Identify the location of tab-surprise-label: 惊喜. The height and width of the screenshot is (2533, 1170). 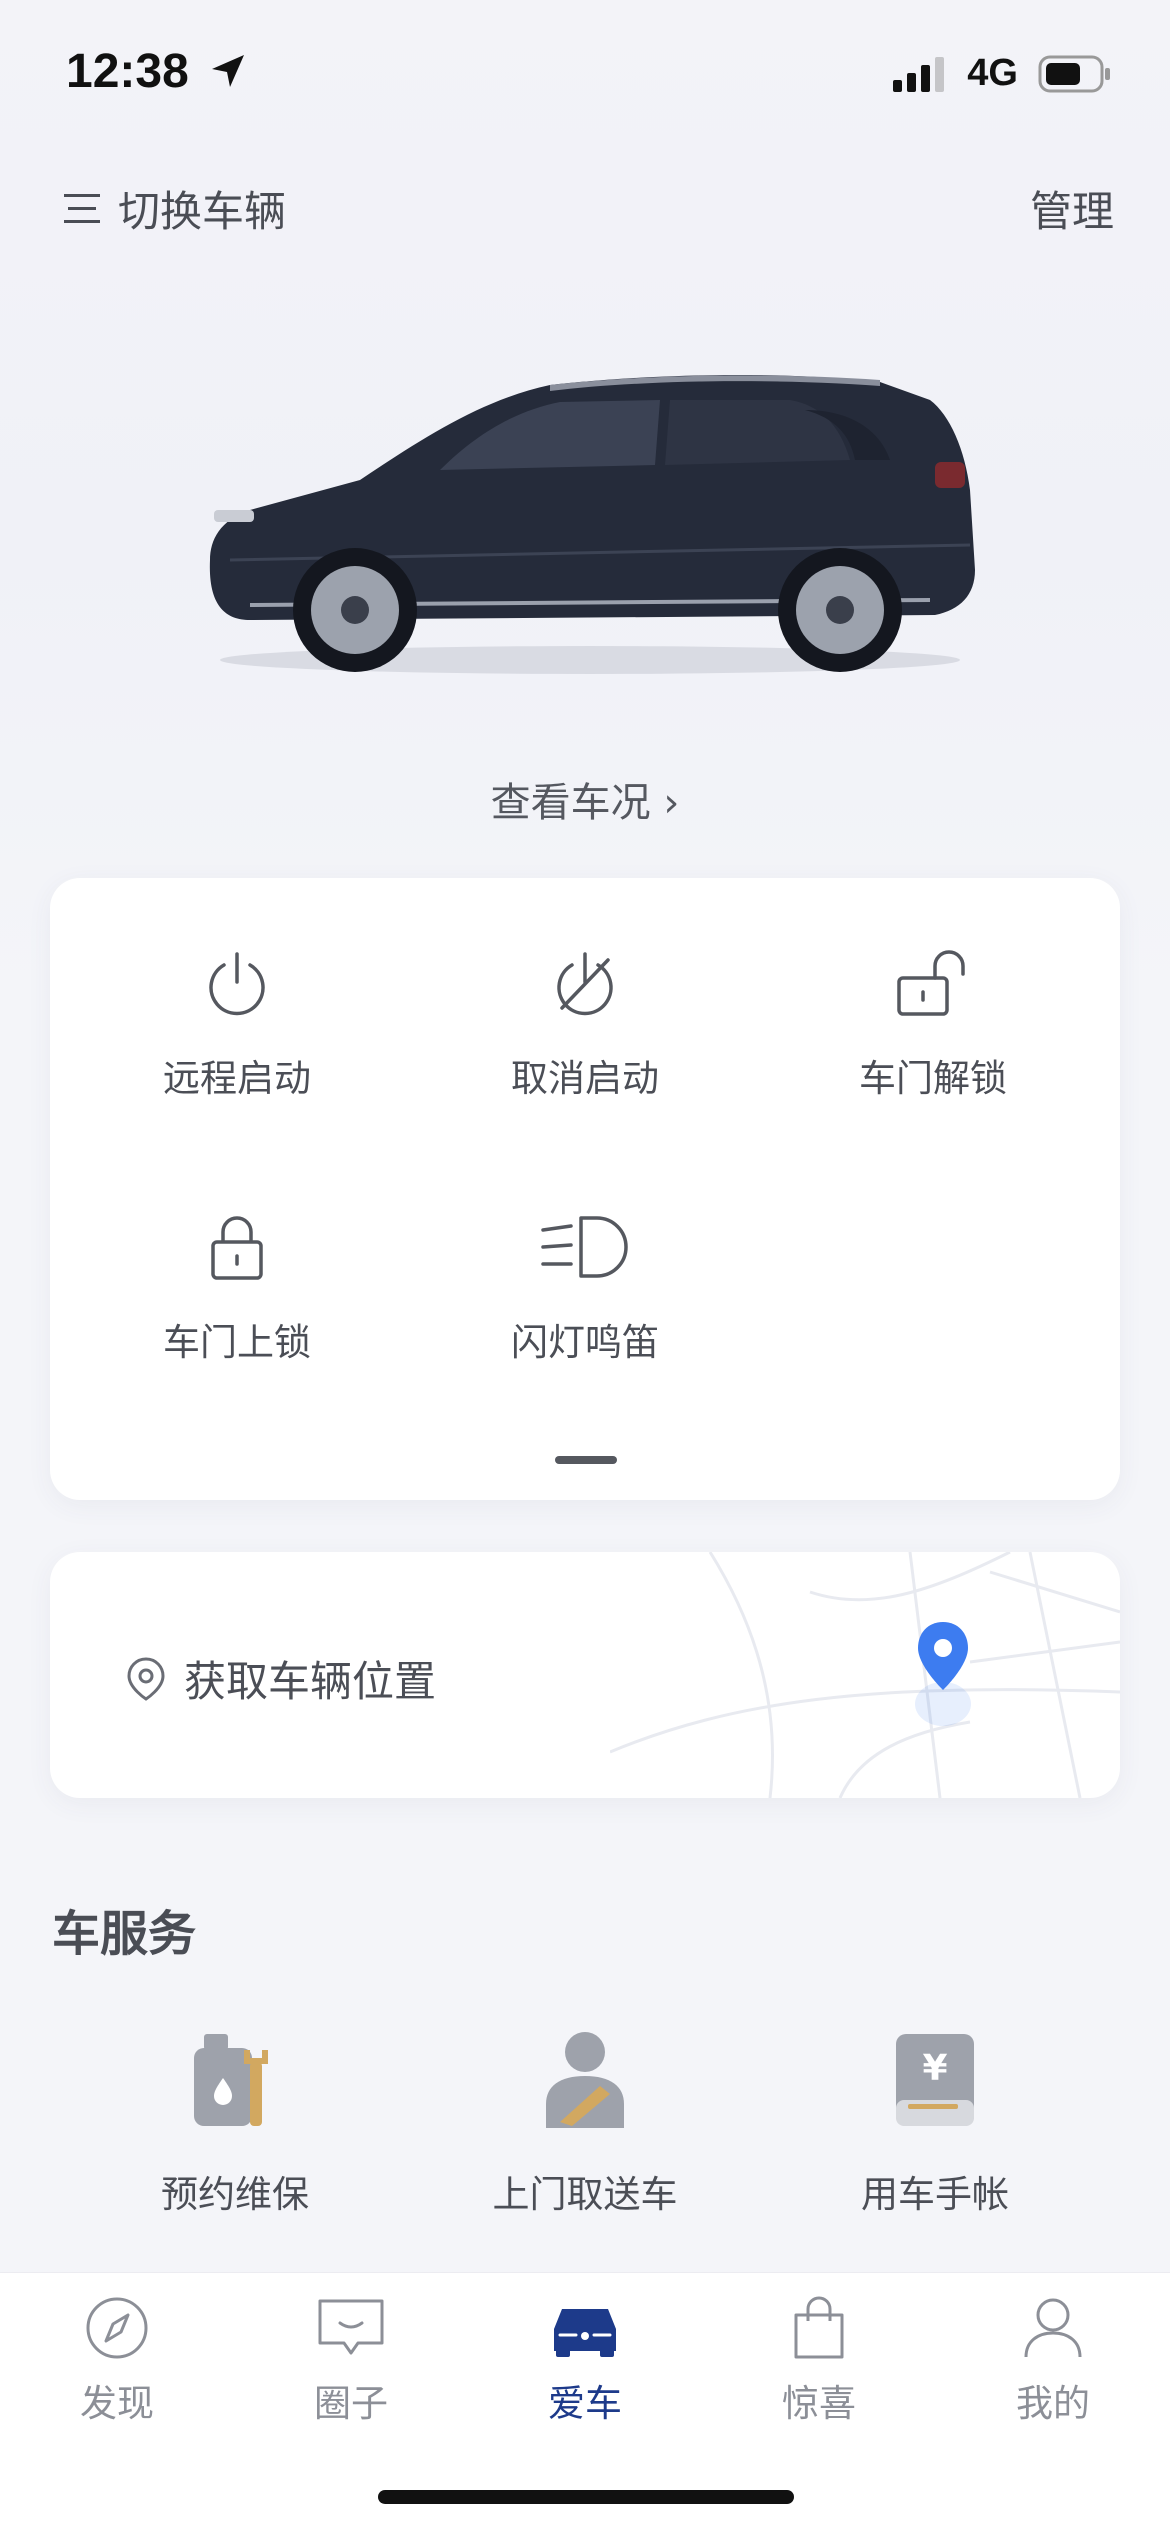
(819, 2403).